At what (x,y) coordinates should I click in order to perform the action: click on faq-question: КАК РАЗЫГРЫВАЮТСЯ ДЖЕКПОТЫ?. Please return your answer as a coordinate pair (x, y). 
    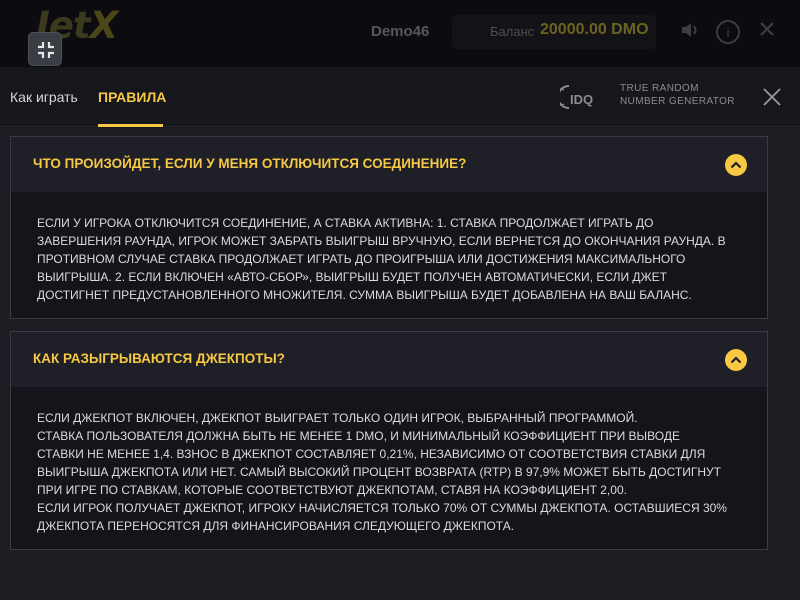
    Looking at the image, I should click on (159, 358).